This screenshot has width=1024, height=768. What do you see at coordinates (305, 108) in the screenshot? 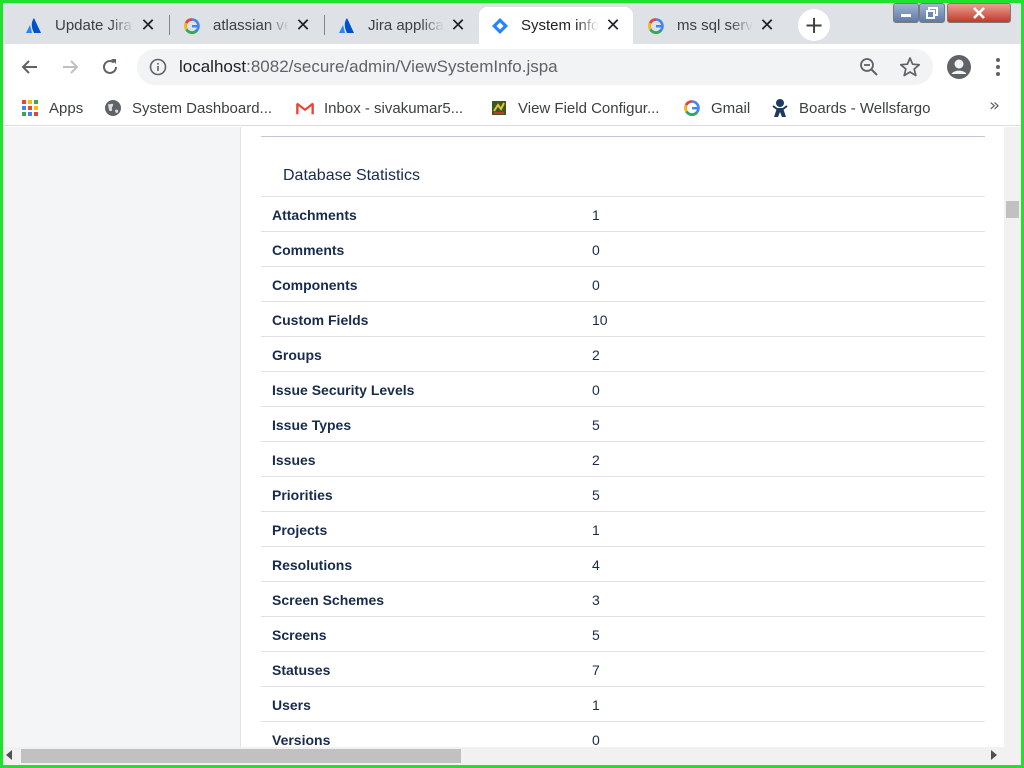
I see `gmail-icon` at bounding box center [305, 108].